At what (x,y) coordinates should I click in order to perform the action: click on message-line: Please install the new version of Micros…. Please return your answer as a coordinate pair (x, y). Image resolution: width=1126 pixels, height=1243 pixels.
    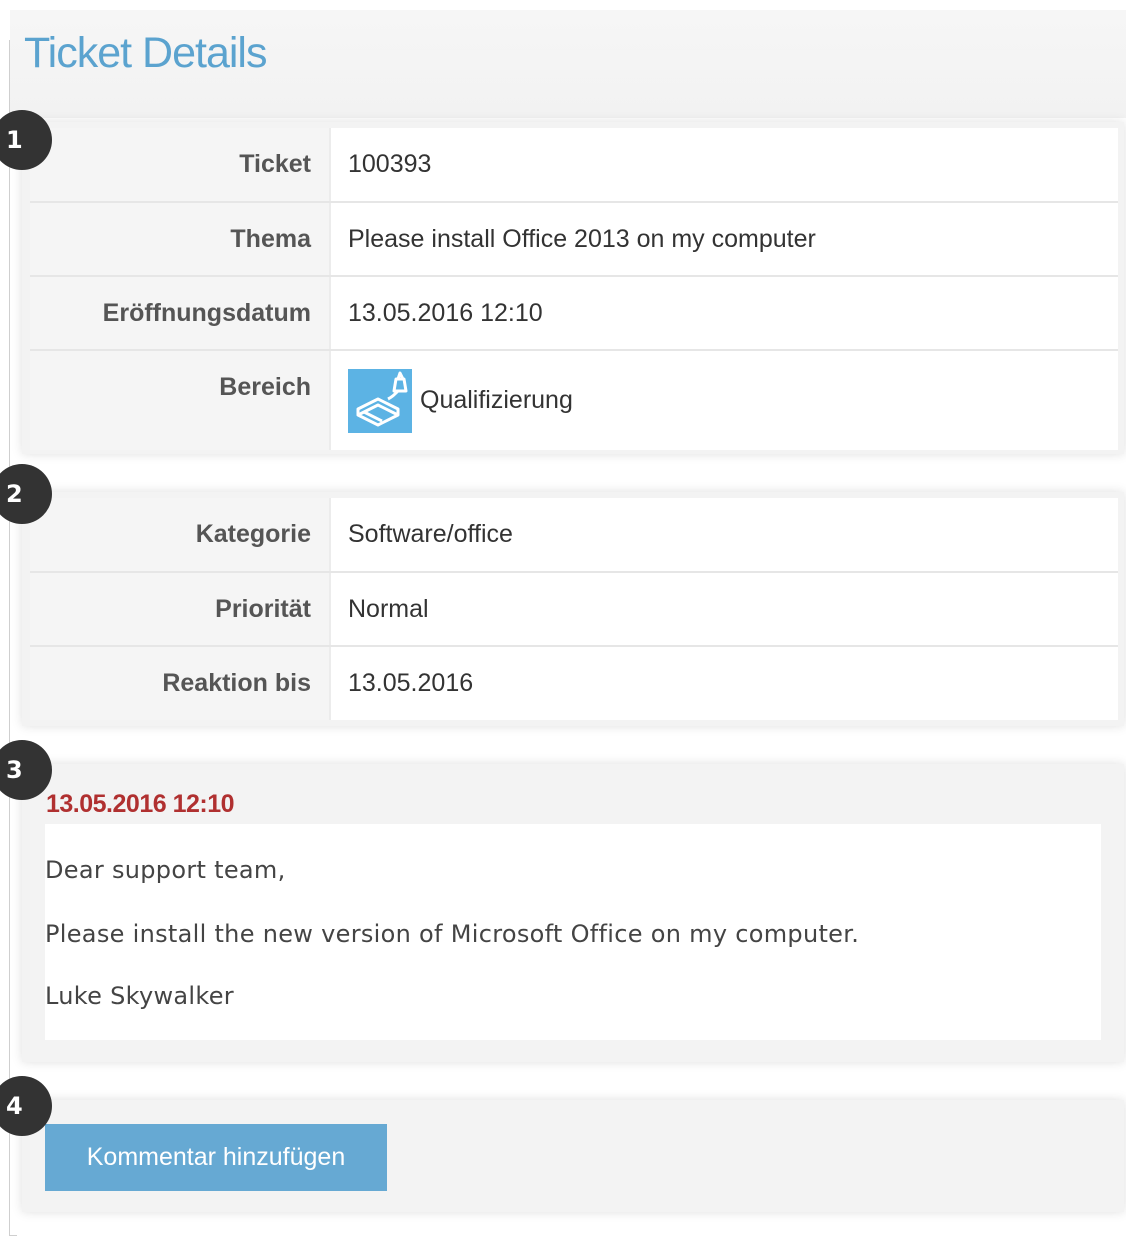
    Looking at the image, I should click on (452, 934).